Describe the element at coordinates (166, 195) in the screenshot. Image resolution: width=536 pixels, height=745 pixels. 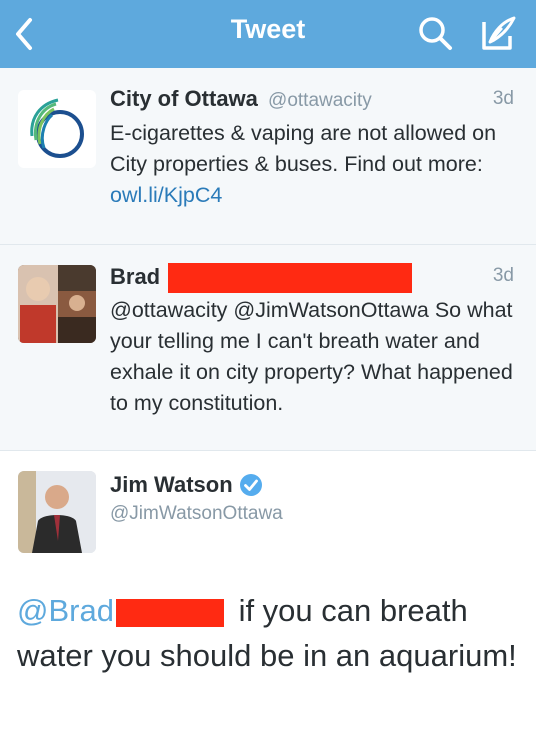
I see `tweet-link: owl.li/KjpC4` at that location.